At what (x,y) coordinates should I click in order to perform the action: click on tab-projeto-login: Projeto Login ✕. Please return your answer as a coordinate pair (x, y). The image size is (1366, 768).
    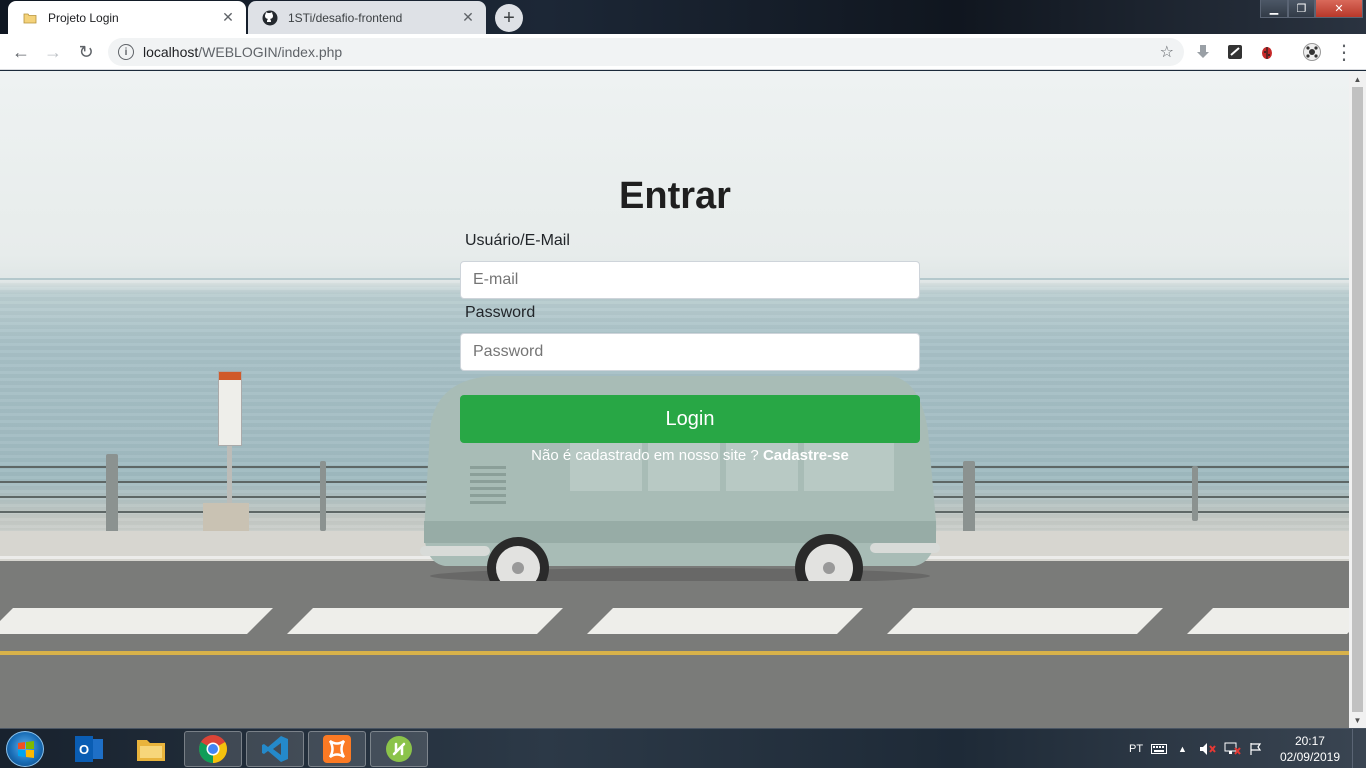
    Looking at the image, I should click on (127, 17).